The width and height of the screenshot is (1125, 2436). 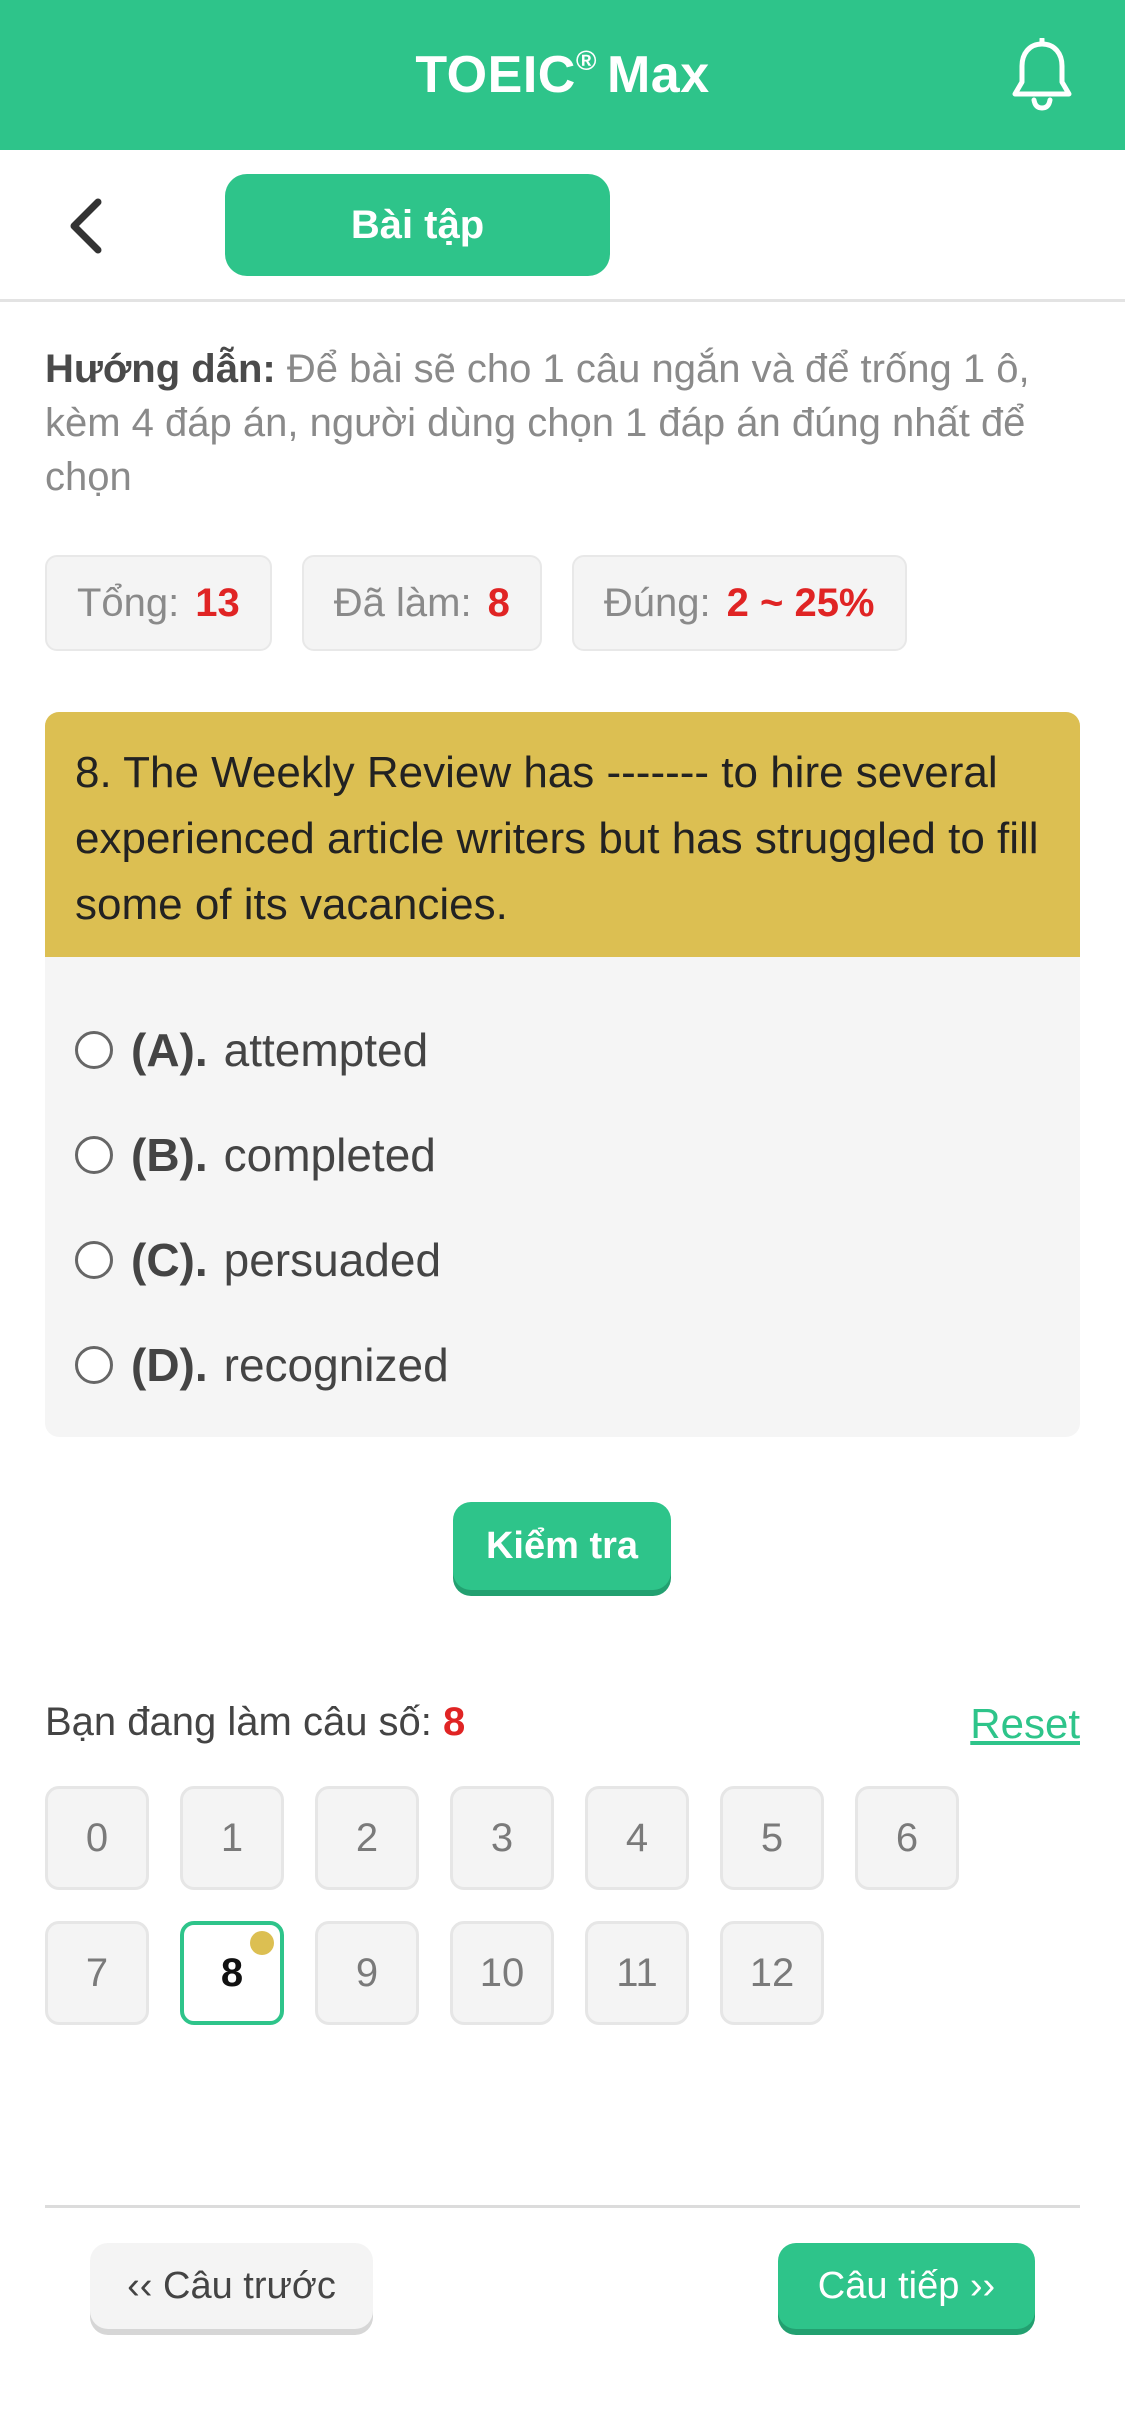 I want to click on option-key-b: (B)., so click(x=169, y=1154).